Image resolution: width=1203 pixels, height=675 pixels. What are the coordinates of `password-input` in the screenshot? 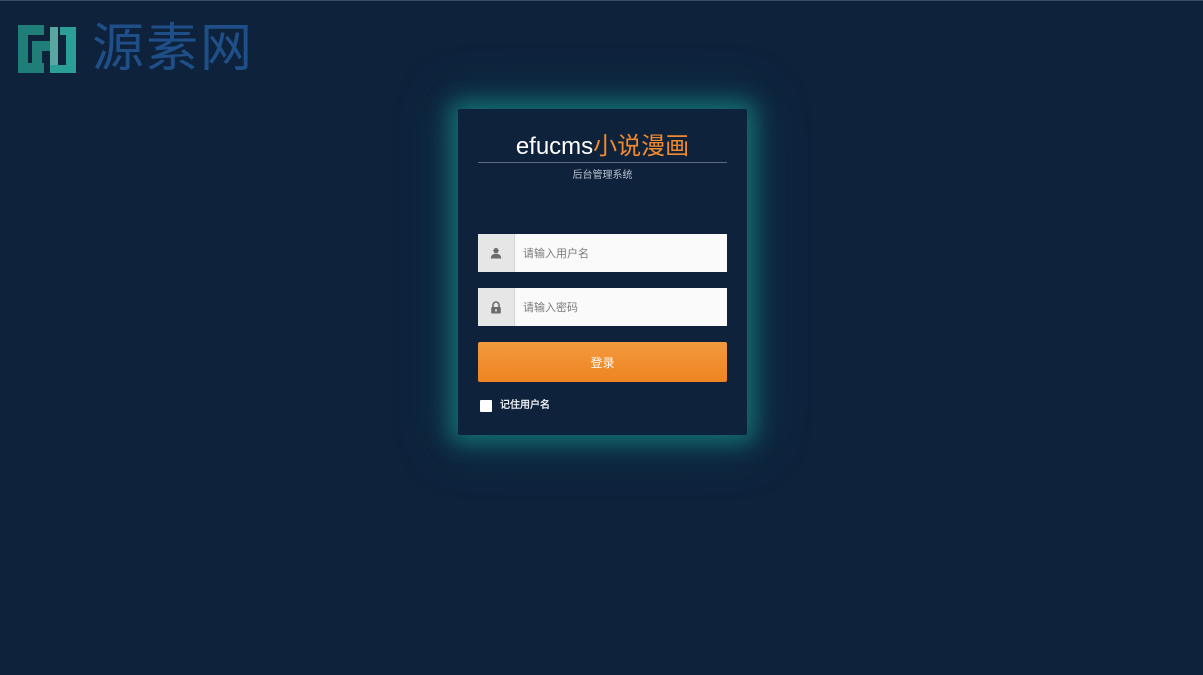 It's located at (621, 307).